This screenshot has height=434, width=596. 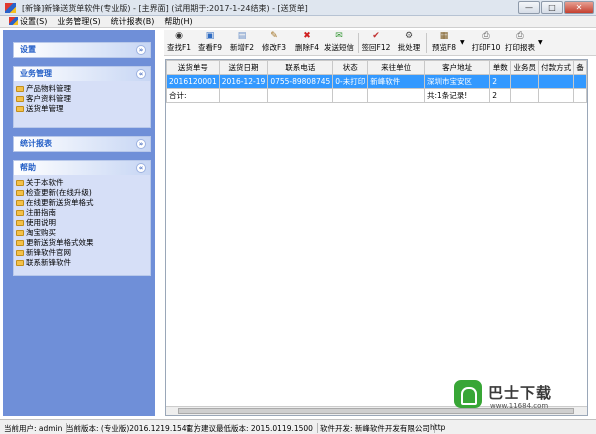 What do you see at coordinates (307, 43) in the screenshot?
I see `delete-button: ✖ 删除F4` at bounding box center [307, 43].